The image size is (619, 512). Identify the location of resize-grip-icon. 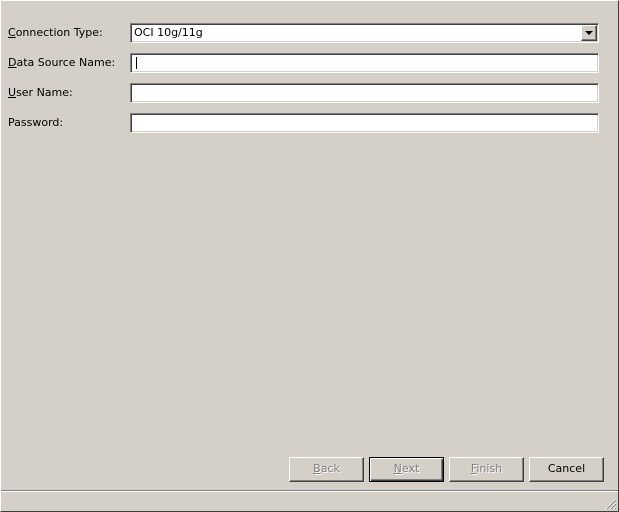
(610, 503).